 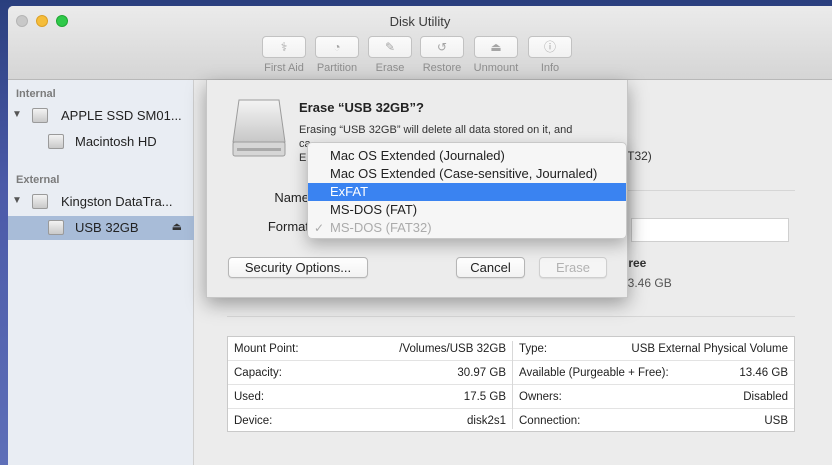 I want to click on toolbar-restore: ↺ Restore, so click(x=442, y=55).